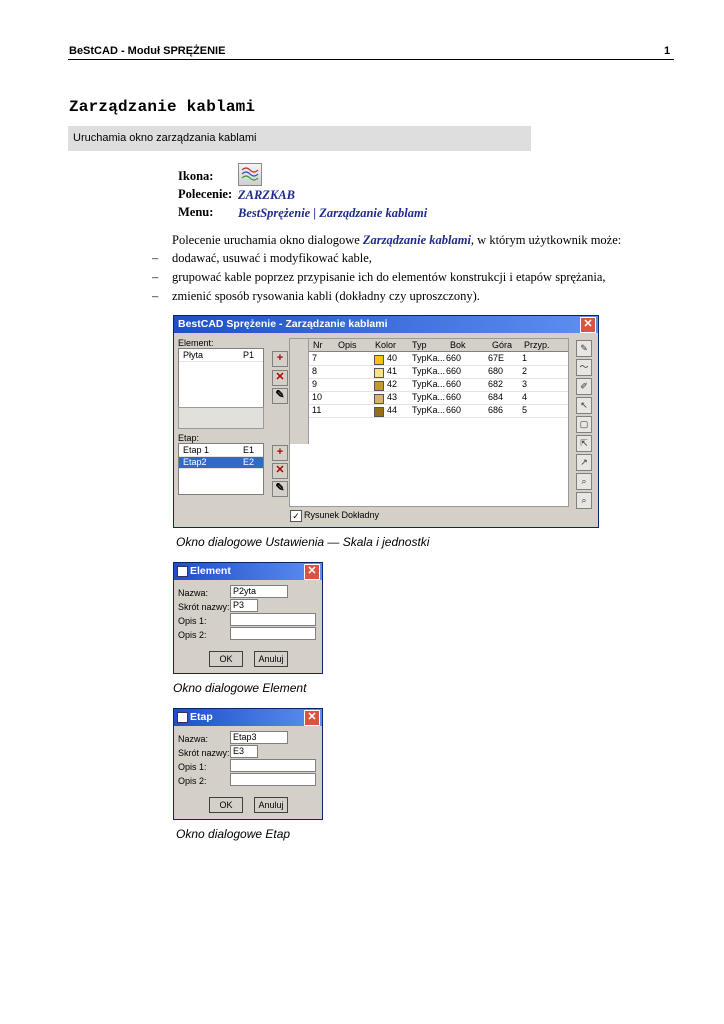  What do you see at coordinates (584, 367) in the screenshot?
I see `cable-tool-2-icon: 〜` at bounding box center [584, 367].